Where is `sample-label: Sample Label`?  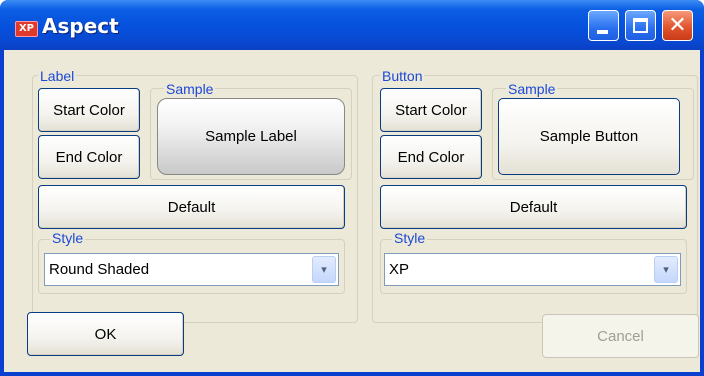
sample-label: Sample Label is located at coordinates (251, 136).